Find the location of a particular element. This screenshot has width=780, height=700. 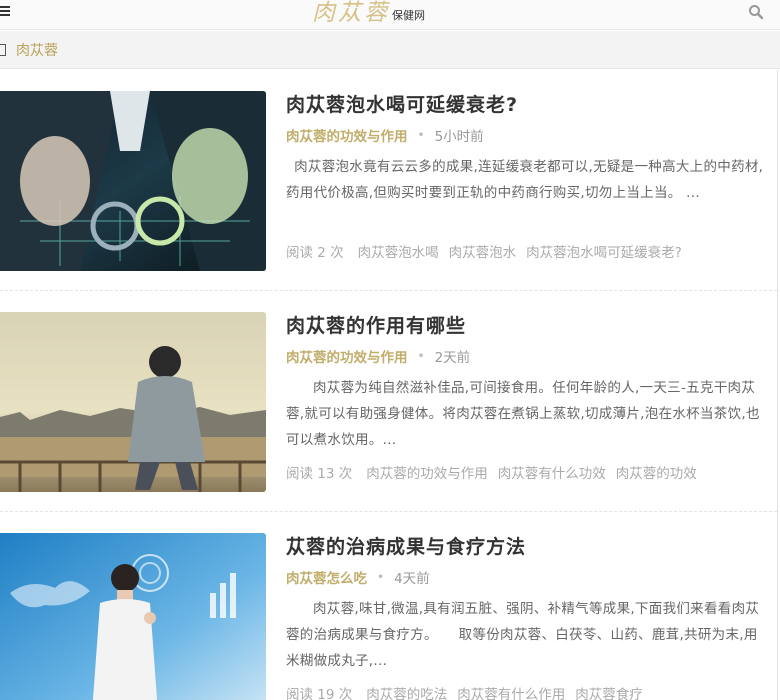

article-meta: 肉苁蓉的功效与作用 • 5小时前 is located at coordinates (385, 135).